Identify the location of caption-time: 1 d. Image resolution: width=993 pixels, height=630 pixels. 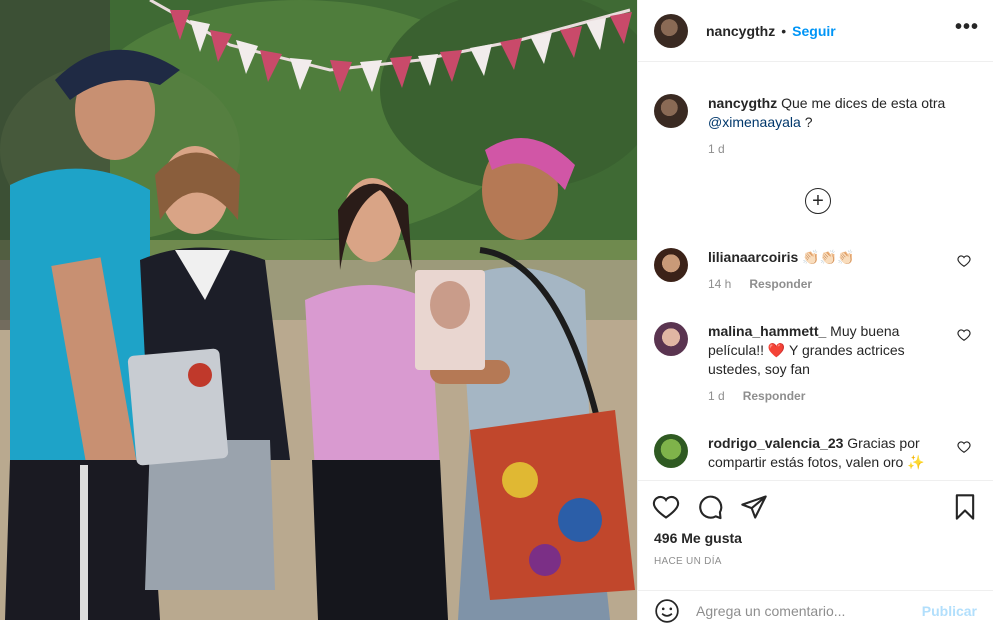
(716, 149).